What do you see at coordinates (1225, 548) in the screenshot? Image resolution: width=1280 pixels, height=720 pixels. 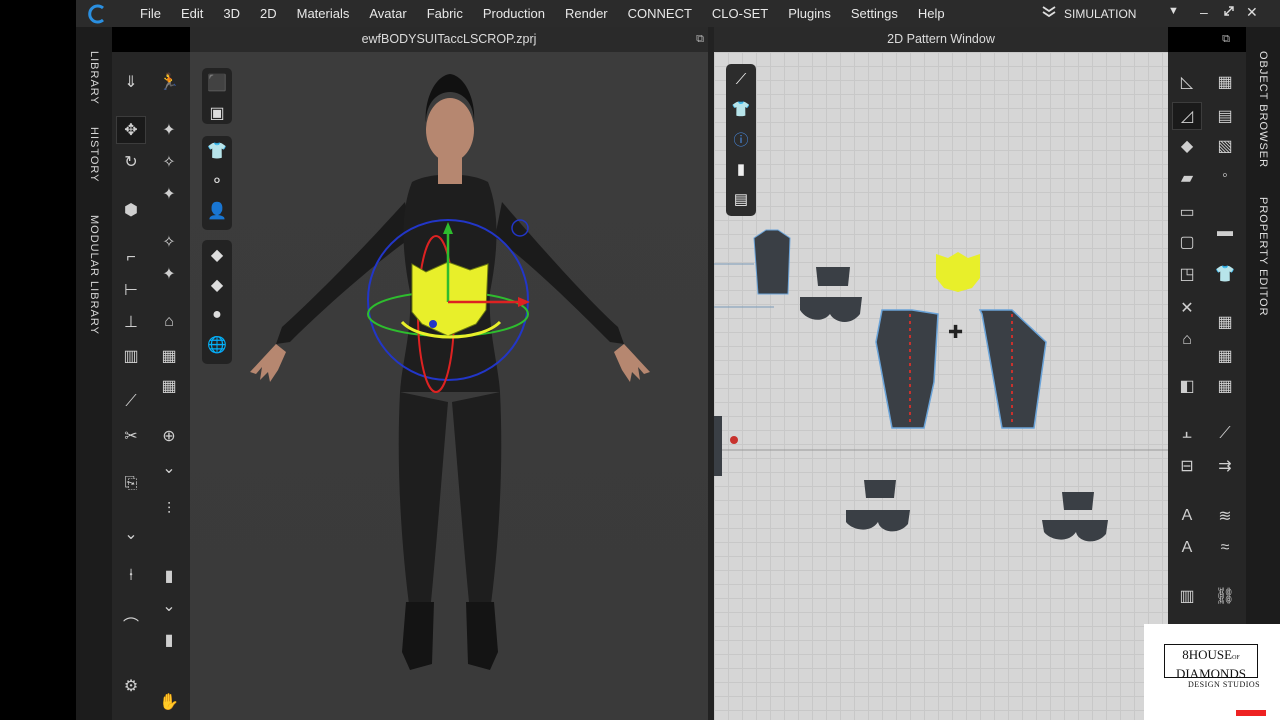 I see `zigzag-icon: ≈` at bounding box center [1225, 548].